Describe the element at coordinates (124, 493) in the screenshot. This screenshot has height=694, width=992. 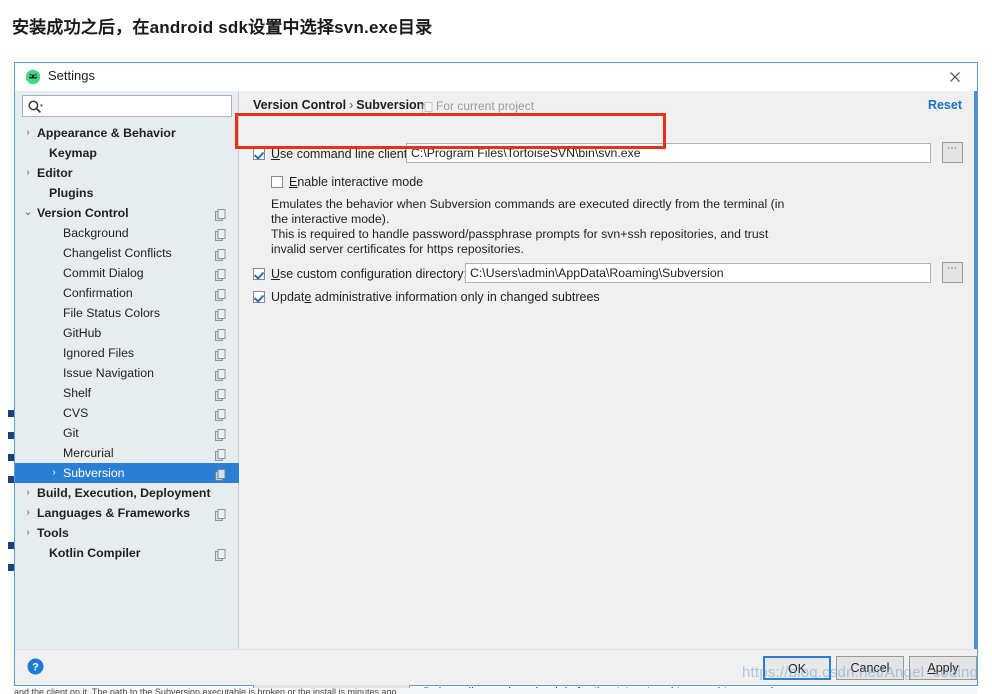
I see `sidebar-item-label: Build, Execution, Deployment` at that location.